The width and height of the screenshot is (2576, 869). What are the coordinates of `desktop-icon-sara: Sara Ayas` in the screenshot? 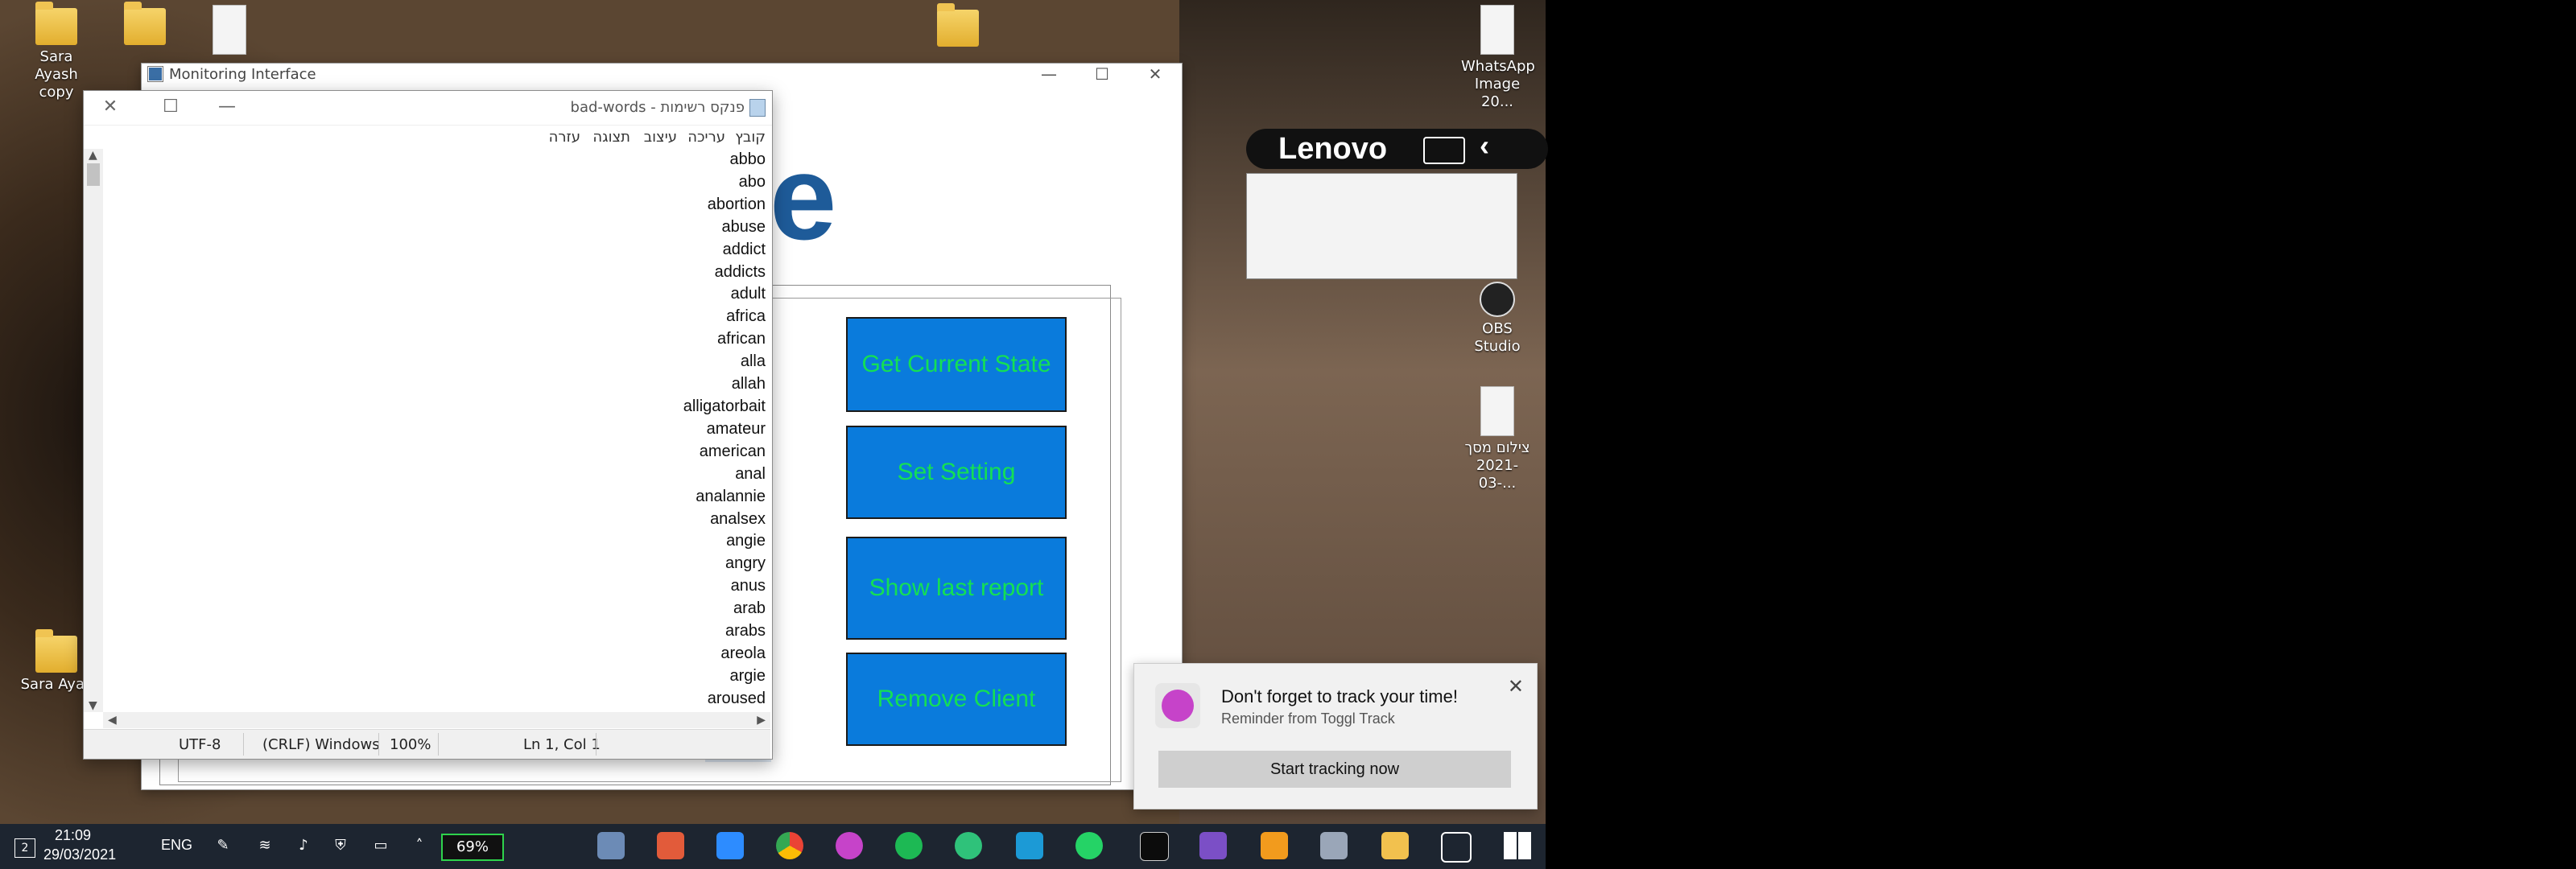 It's located at (56, 661).